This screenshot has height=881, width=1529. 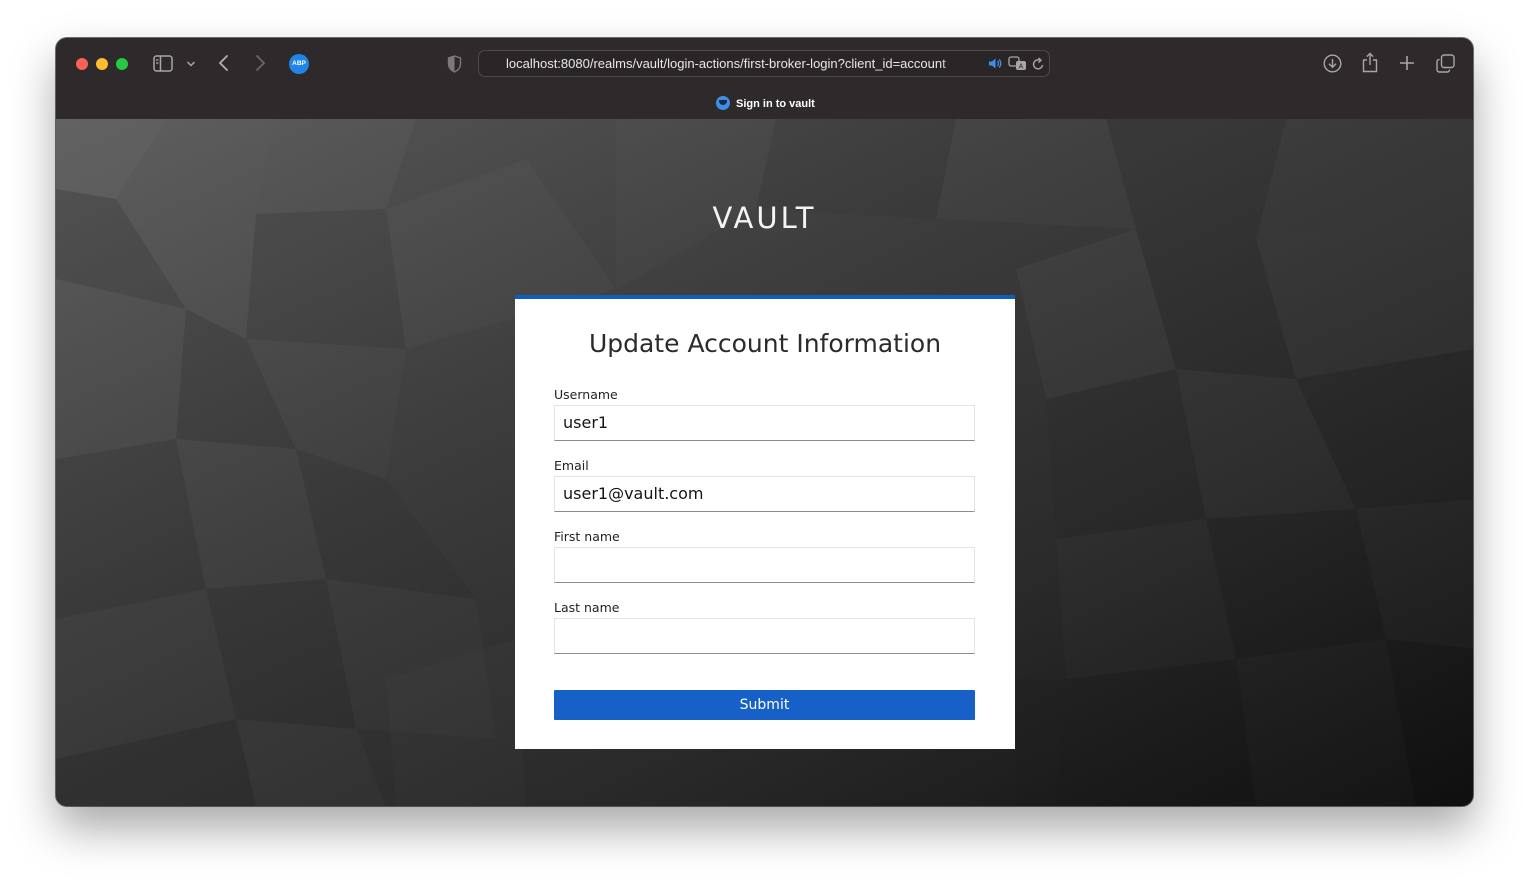 What do you see at coordinates (587, 536) in the screenshot?
I see `first-name-label: First name` at bounding box center [587, 536].